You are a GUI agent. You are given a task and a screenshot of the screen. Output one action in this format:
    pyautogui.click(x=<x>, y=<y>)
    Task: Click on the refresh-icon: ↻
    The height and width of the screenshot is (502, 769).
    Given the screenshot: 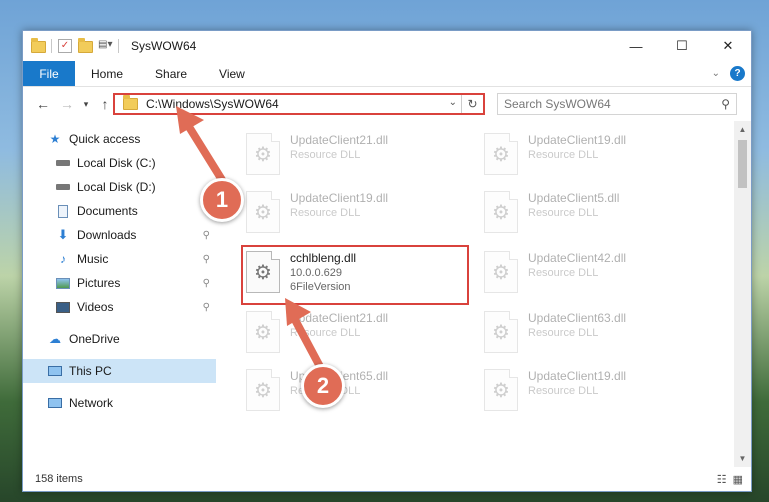 What is the action you would take?
    pyautogui.click(x=472, y=104)
    